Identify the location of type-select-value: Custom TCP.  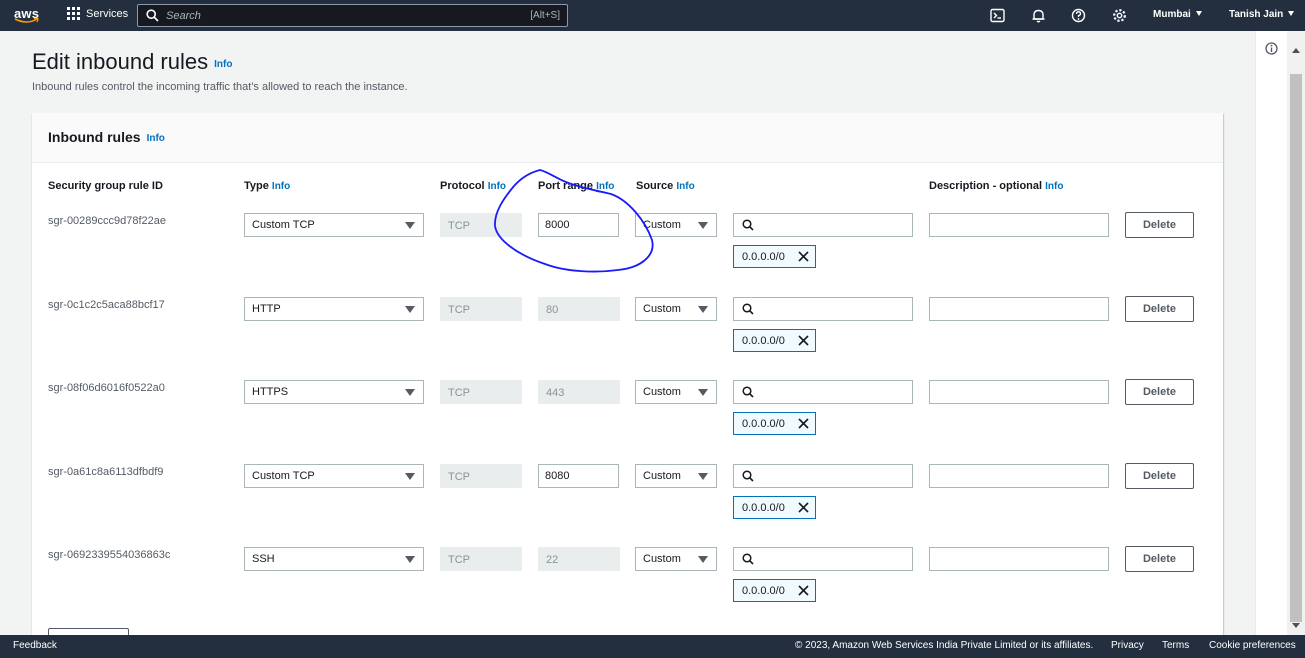
(283, 476).